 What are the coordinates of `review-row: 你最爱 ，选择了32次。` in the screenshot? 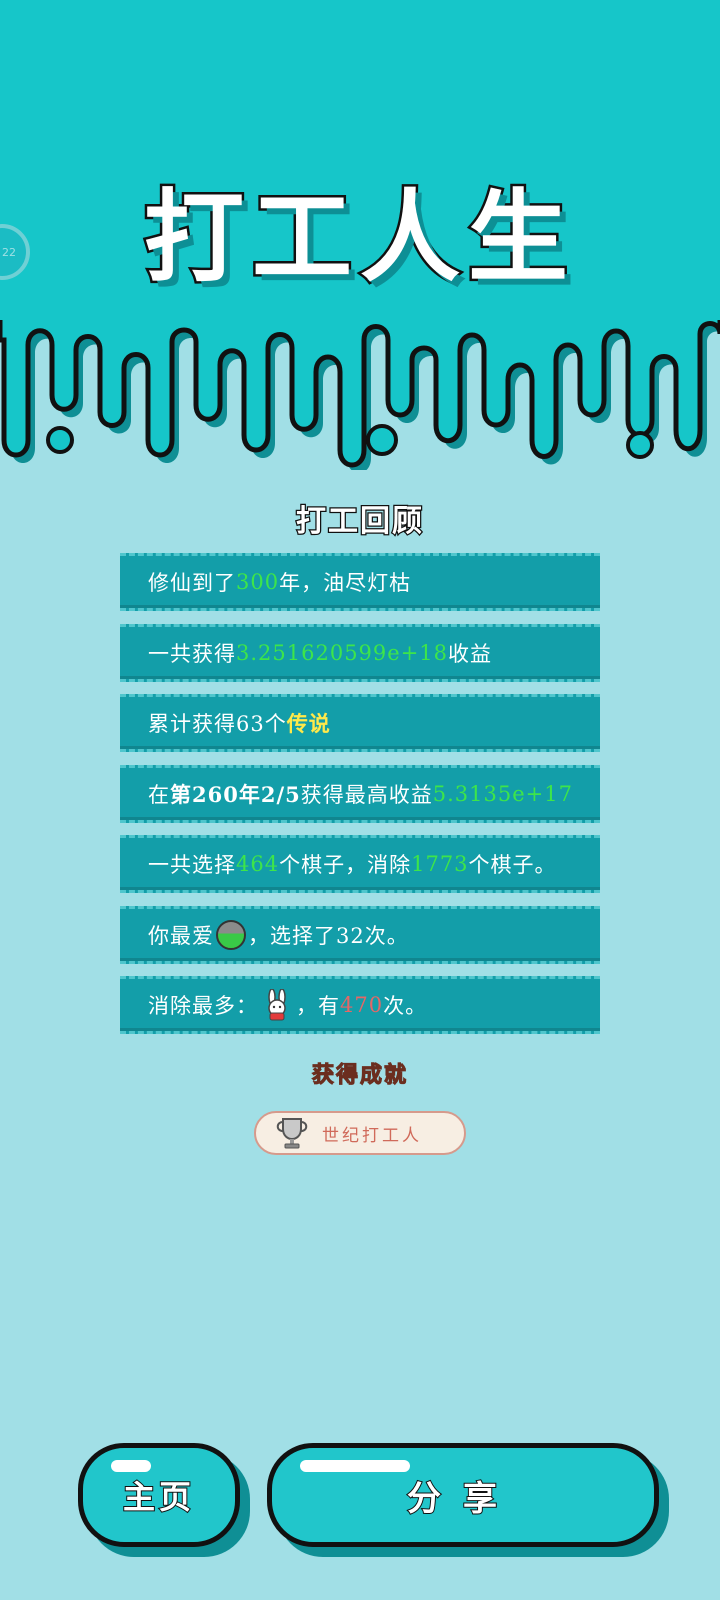 It's located at (360, 934).